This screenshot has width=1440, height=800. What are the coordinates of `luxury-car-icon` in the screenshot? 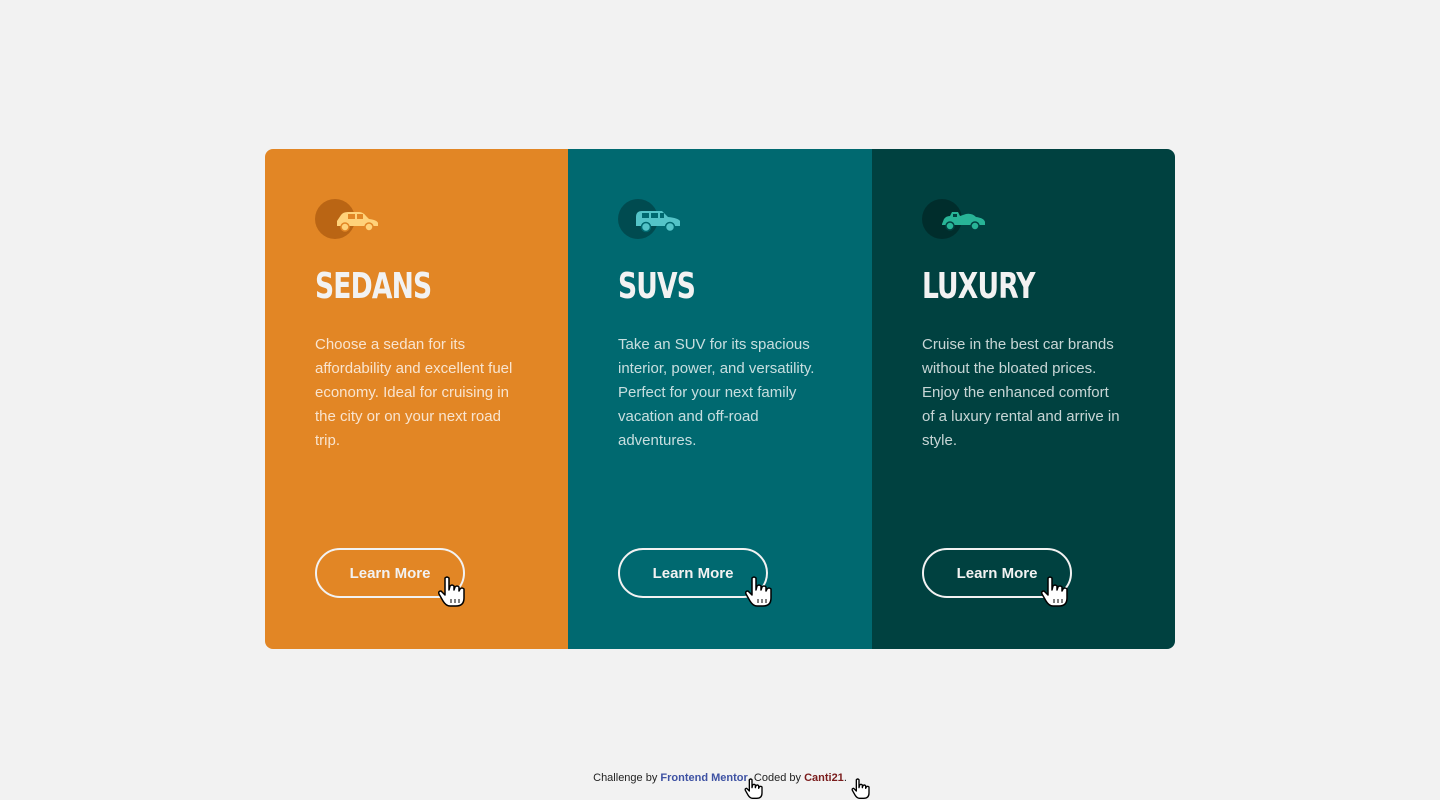 It's located at (955, 219).